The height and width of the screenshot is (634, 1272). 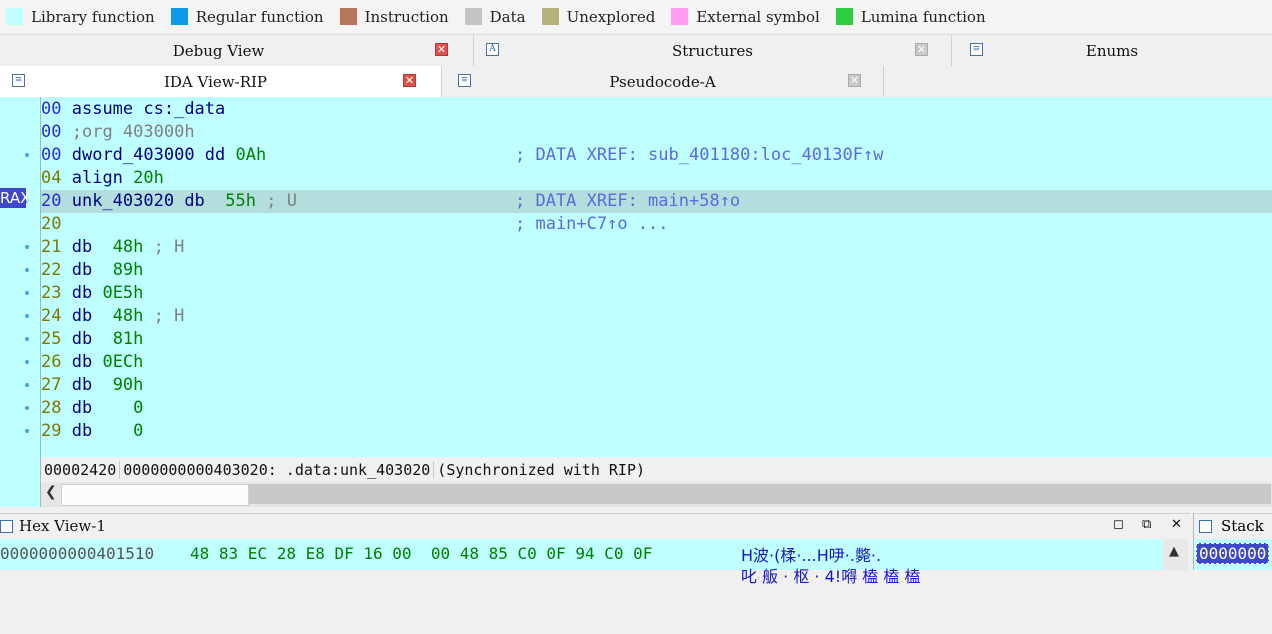 What do you see at coordinates (760, 494) in the screenshot?
I see `scroll-track` at bounding box center [760, 494].